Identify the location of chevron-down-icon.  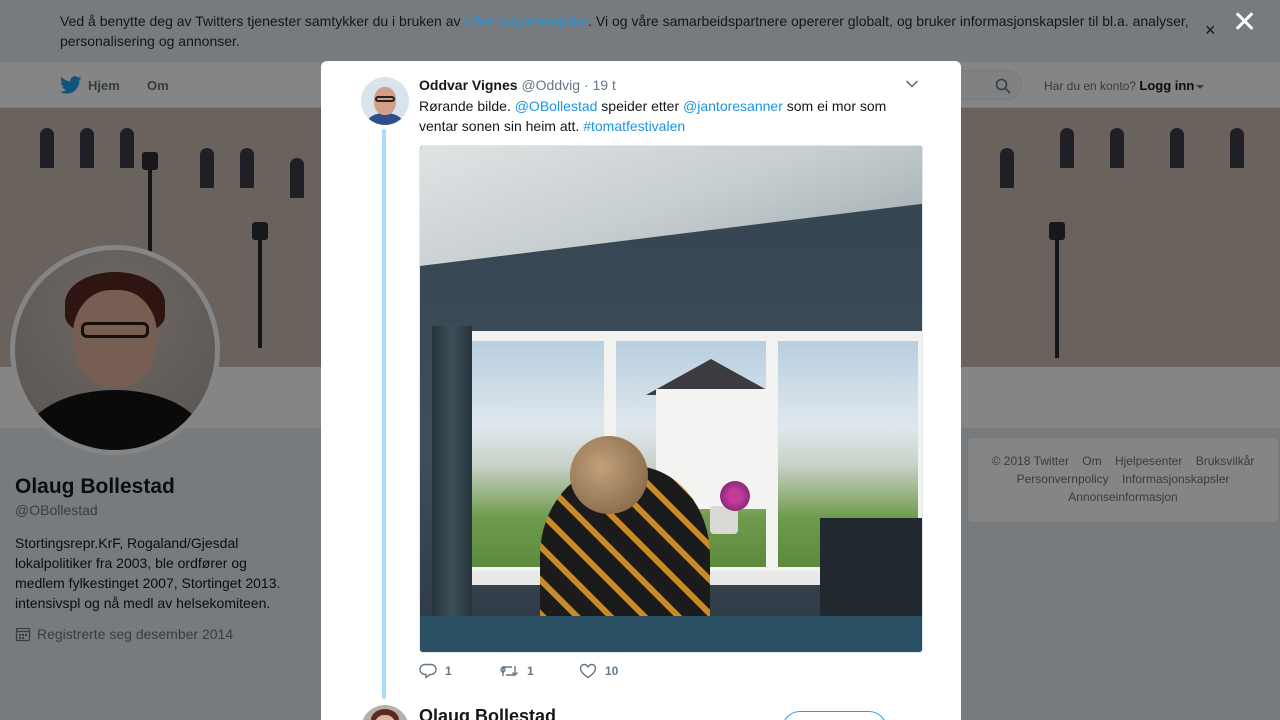
(912, 84).